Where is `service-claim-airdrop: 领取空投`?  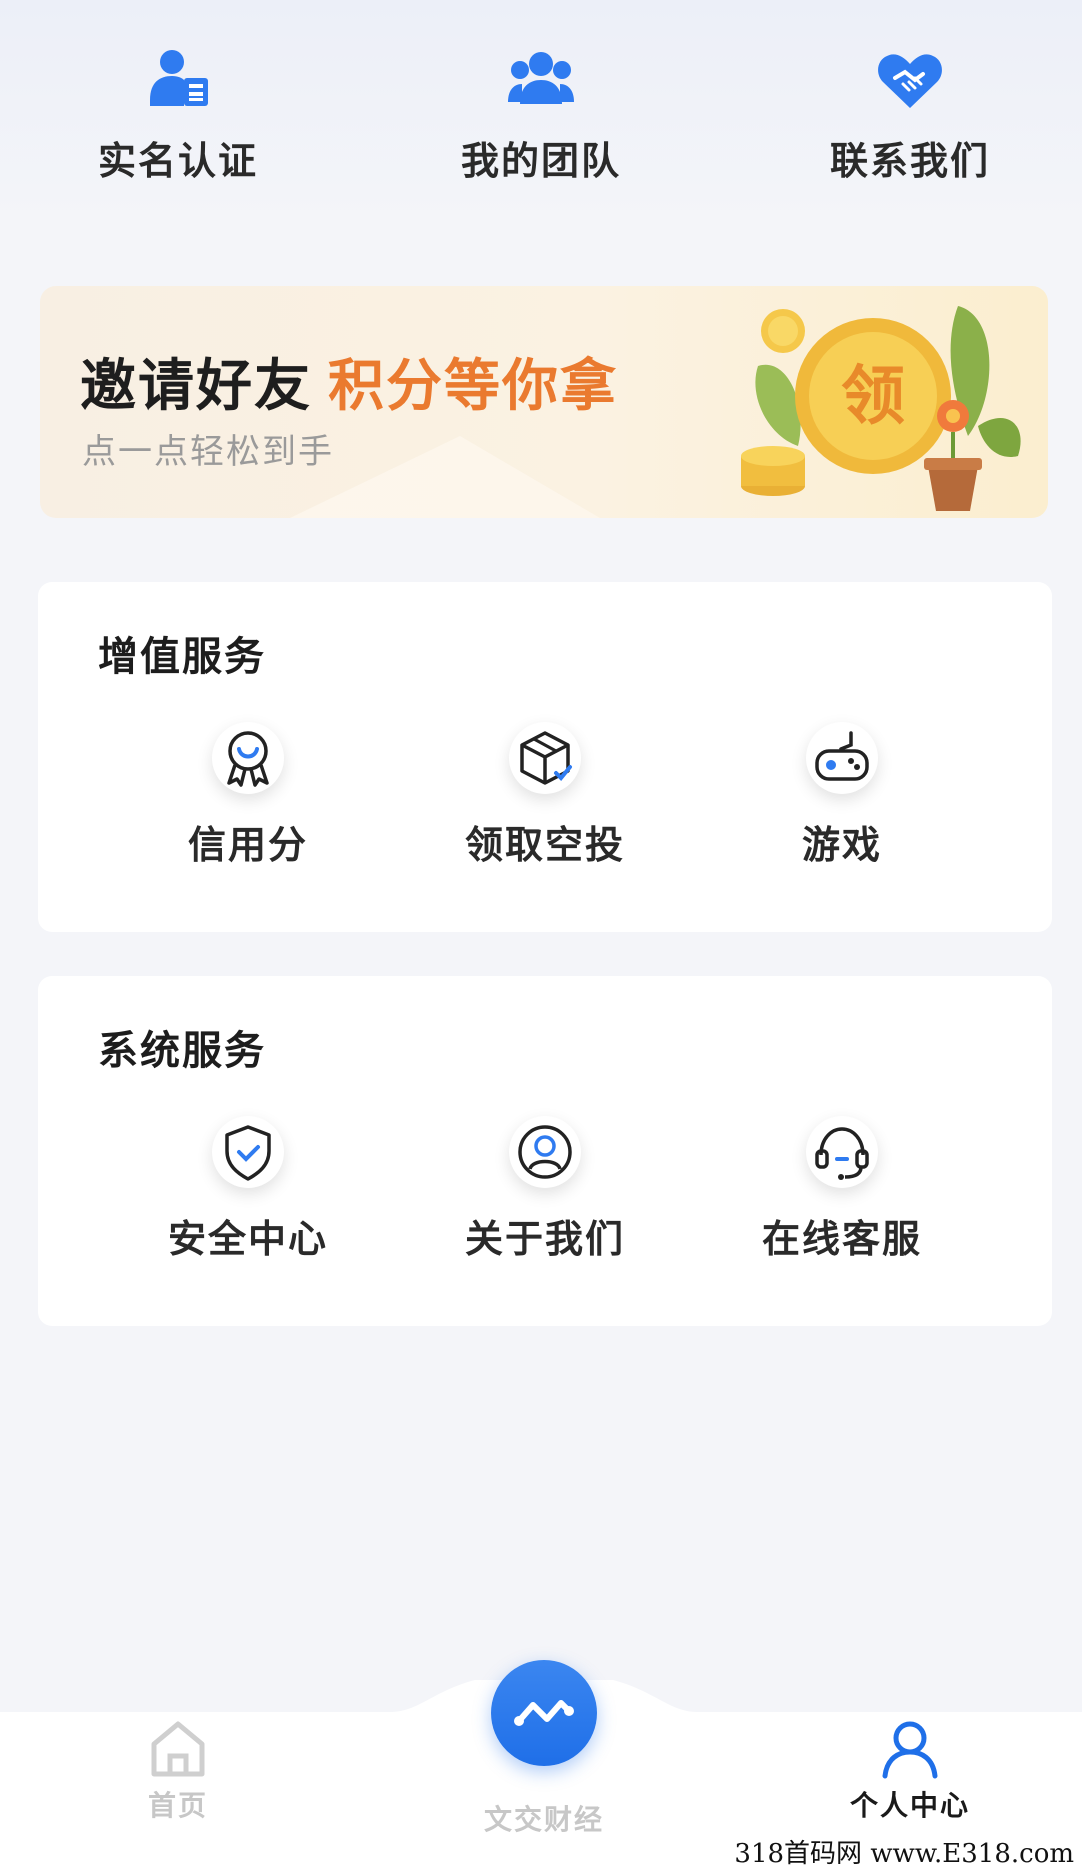 service-claim-airdrop: 领取空投 is located at coordinates (545, 802).